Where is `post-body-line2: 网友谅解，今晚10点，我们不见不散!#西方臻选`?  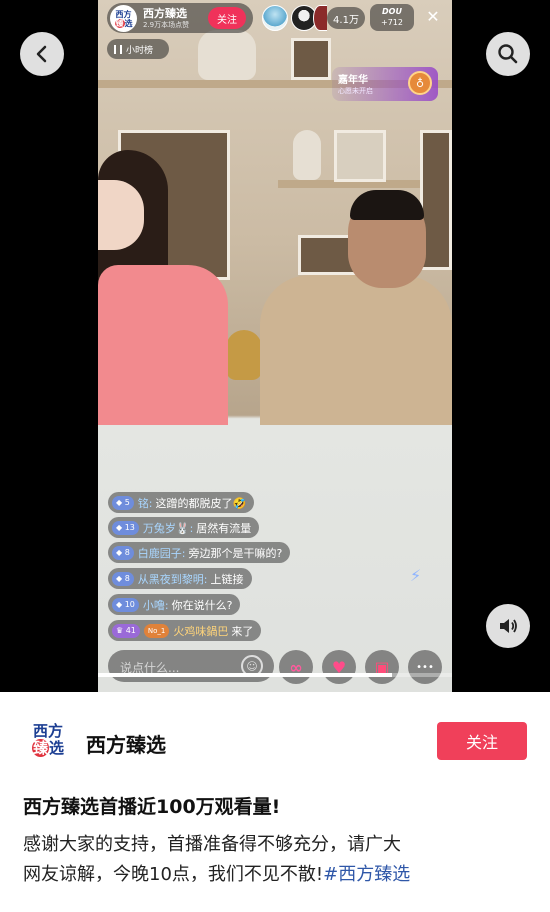 post-body-line2: 网友谅解，今晚10点，我们不见不散!#西方臻选 is located at coordinates (278, 875).